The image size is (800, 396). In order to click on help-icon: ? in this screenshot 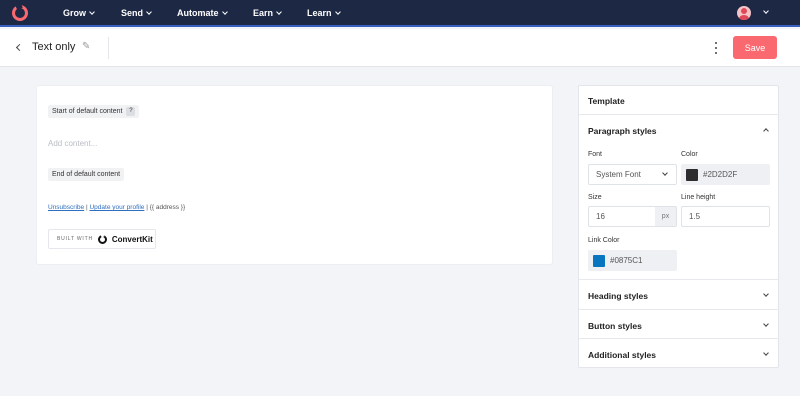, I will do `click(131, 111)`.